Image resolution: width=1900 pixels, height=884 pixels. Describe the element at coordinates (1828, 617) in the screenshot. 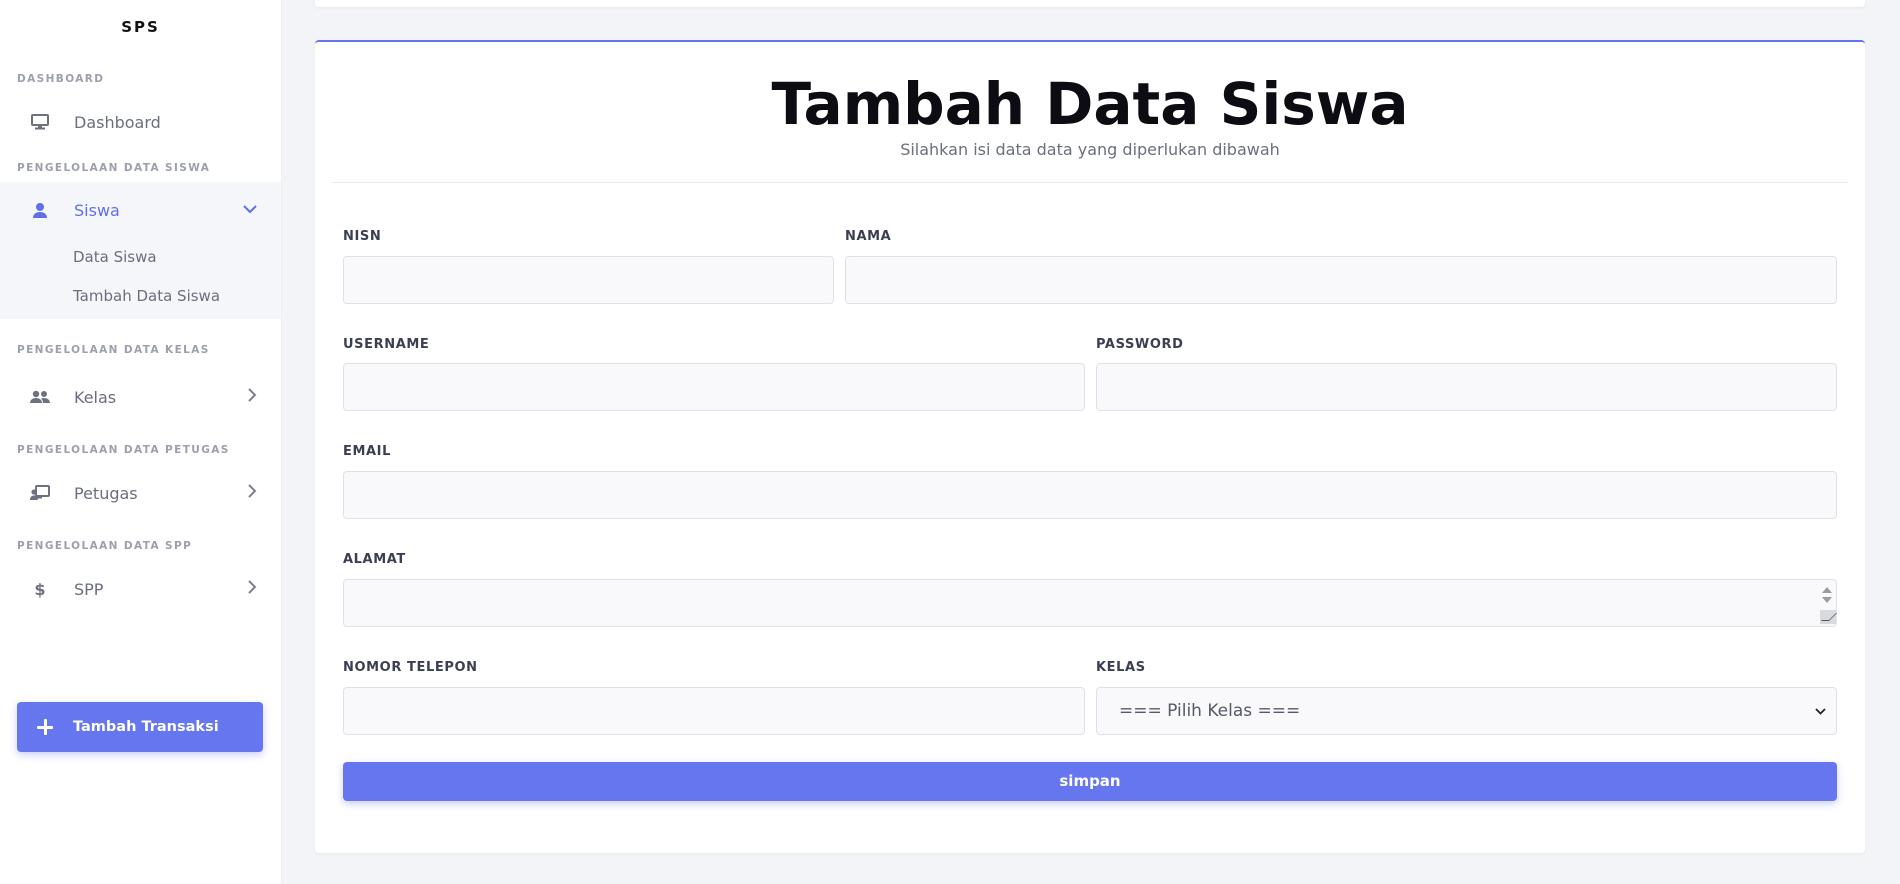

I see `resize-handle-icon` at that location.